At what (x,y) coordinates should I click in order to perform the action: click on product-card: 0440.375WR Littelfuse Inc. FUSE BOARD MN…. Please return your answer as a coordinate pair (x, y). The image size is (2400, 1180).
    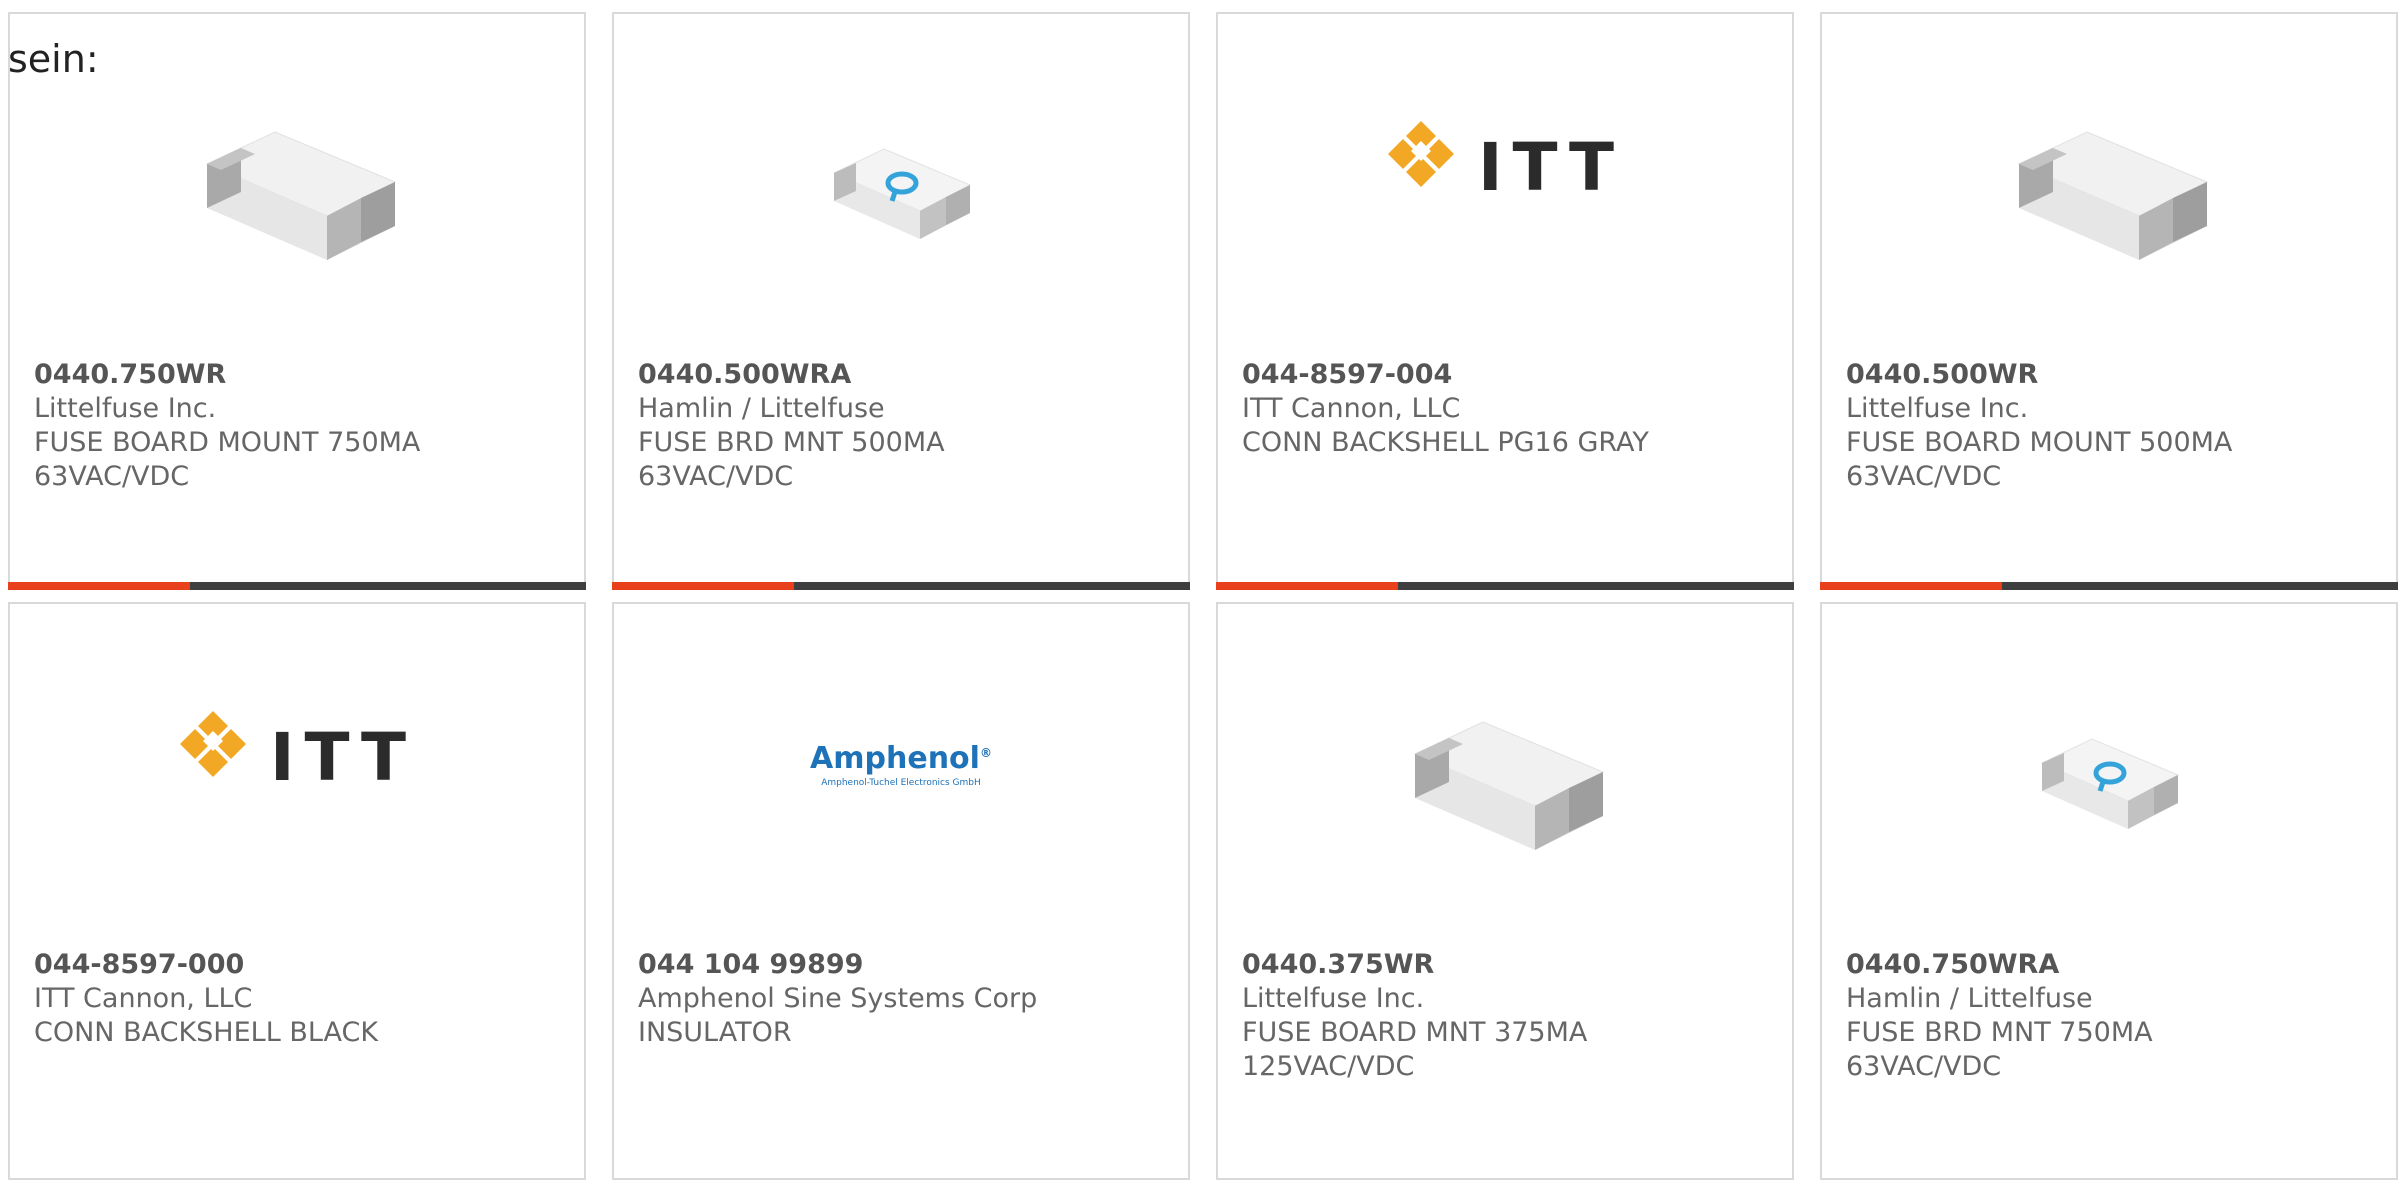
    Looking at the image, I should click on (1505, 891).